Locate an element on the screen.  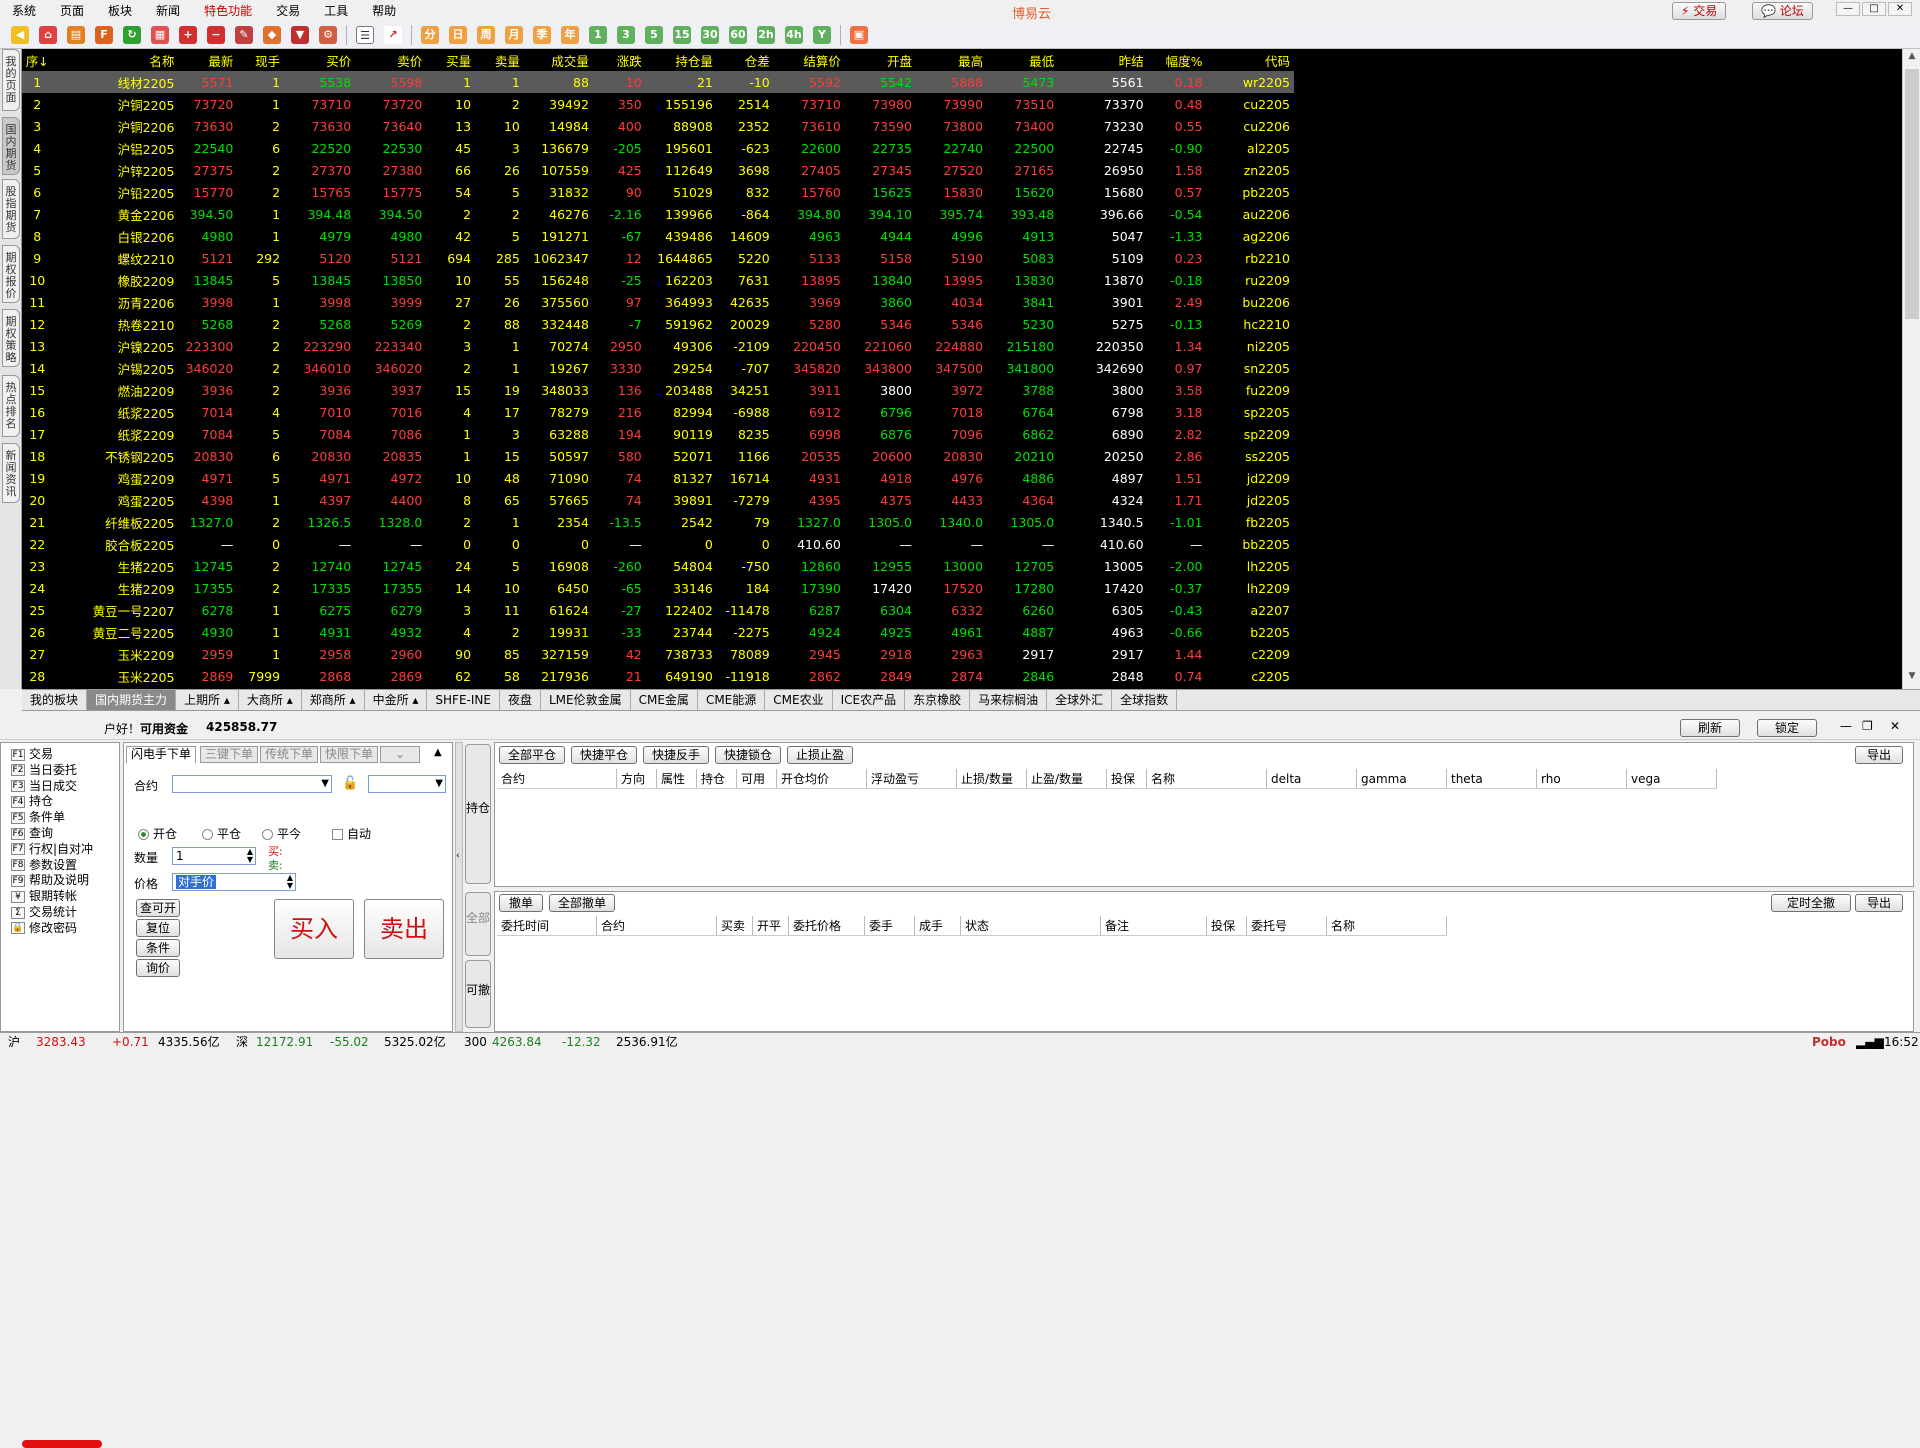
filter-icon: ▼ is located at coordinates (300, 35).